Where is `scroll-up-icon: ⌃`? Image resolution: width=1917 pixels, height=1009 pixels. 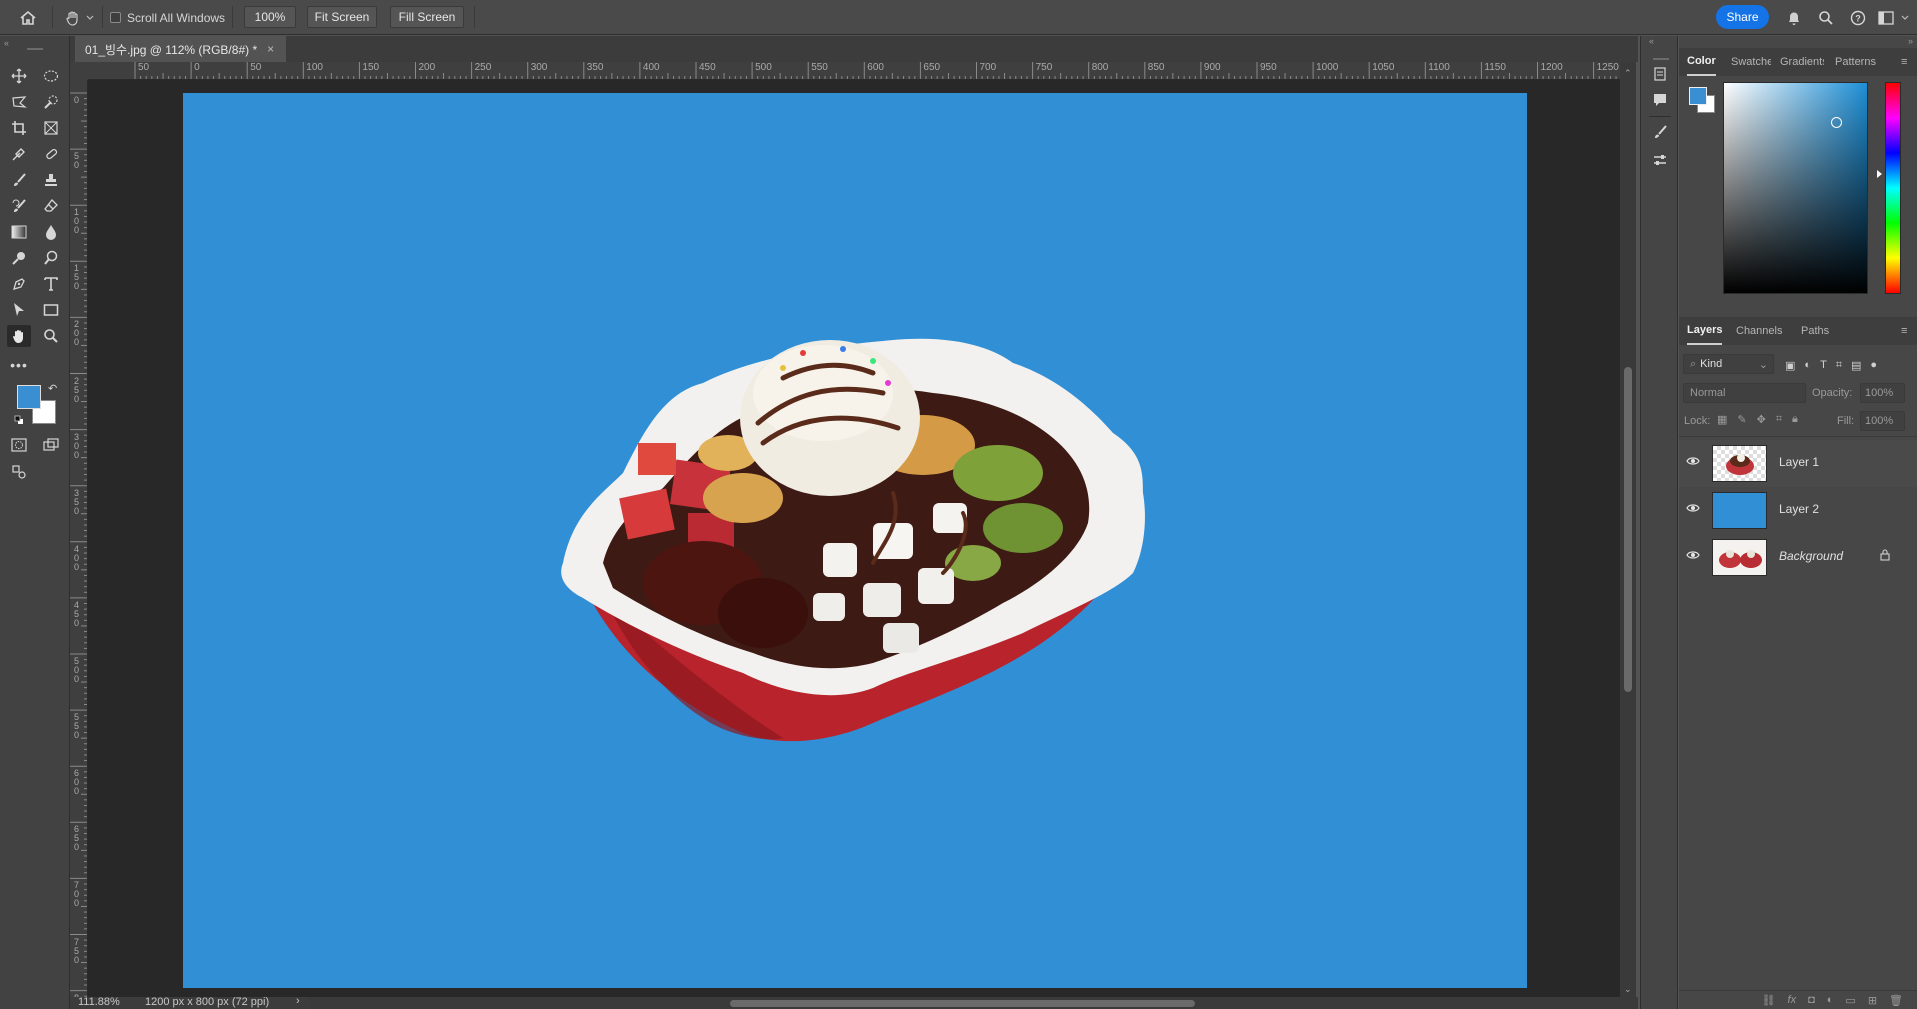
scroll-up-icon: ⌃ is located at coordinates (1628, 73).